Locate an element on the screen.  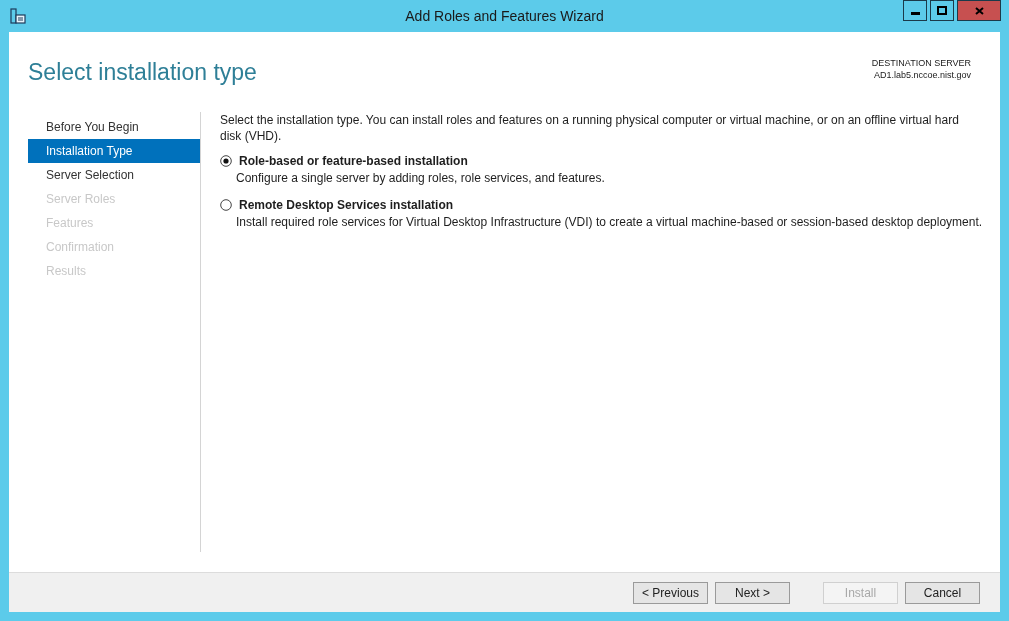
close-button is located at coordinates (979, 10).